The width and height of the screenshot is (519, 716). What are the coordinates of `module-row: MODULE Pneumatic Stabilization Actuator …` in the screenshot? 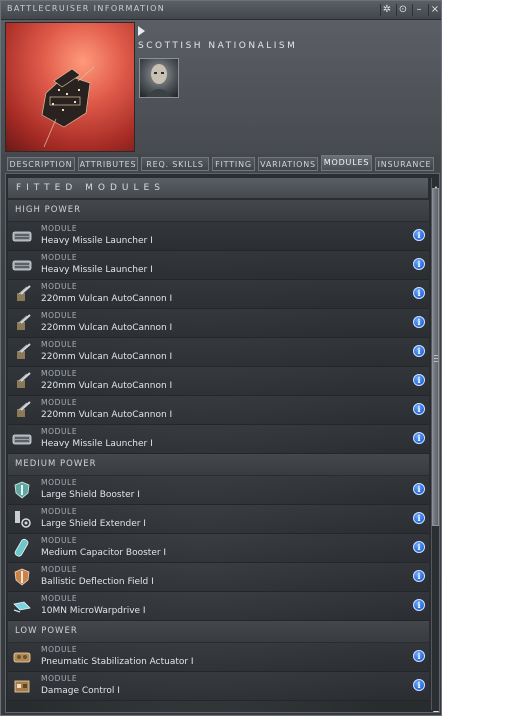 It's located at (218, 657).